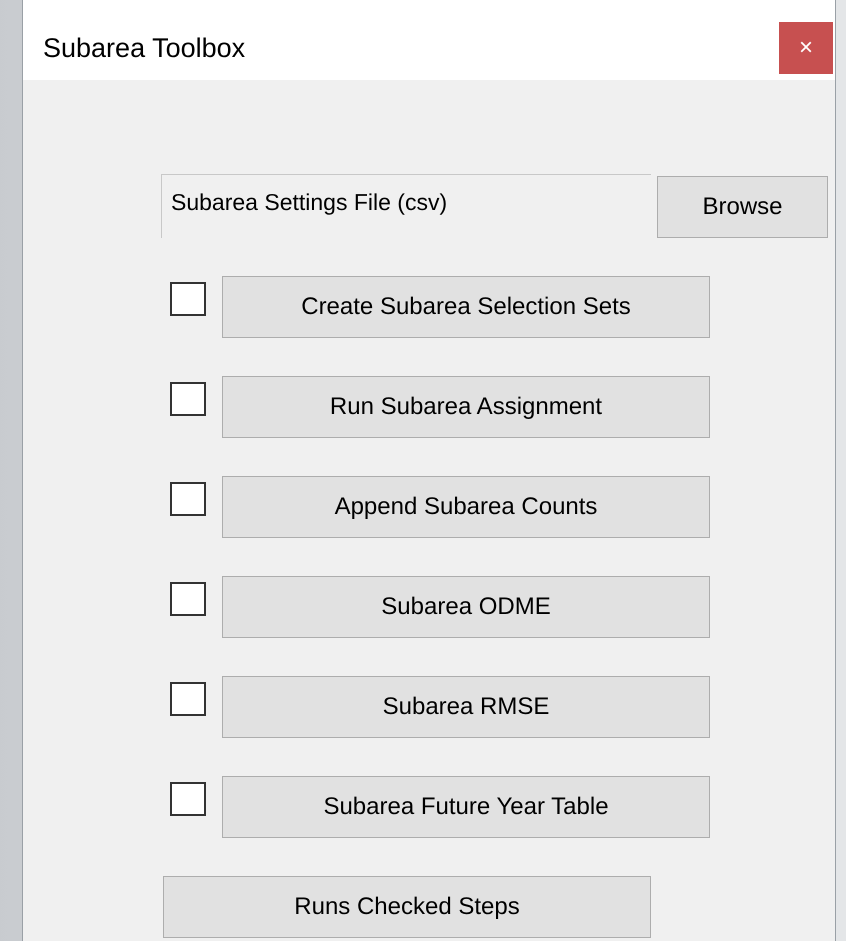 The image size is (846, 941). I want to click on browse-button: Browse, so click(742, 207).